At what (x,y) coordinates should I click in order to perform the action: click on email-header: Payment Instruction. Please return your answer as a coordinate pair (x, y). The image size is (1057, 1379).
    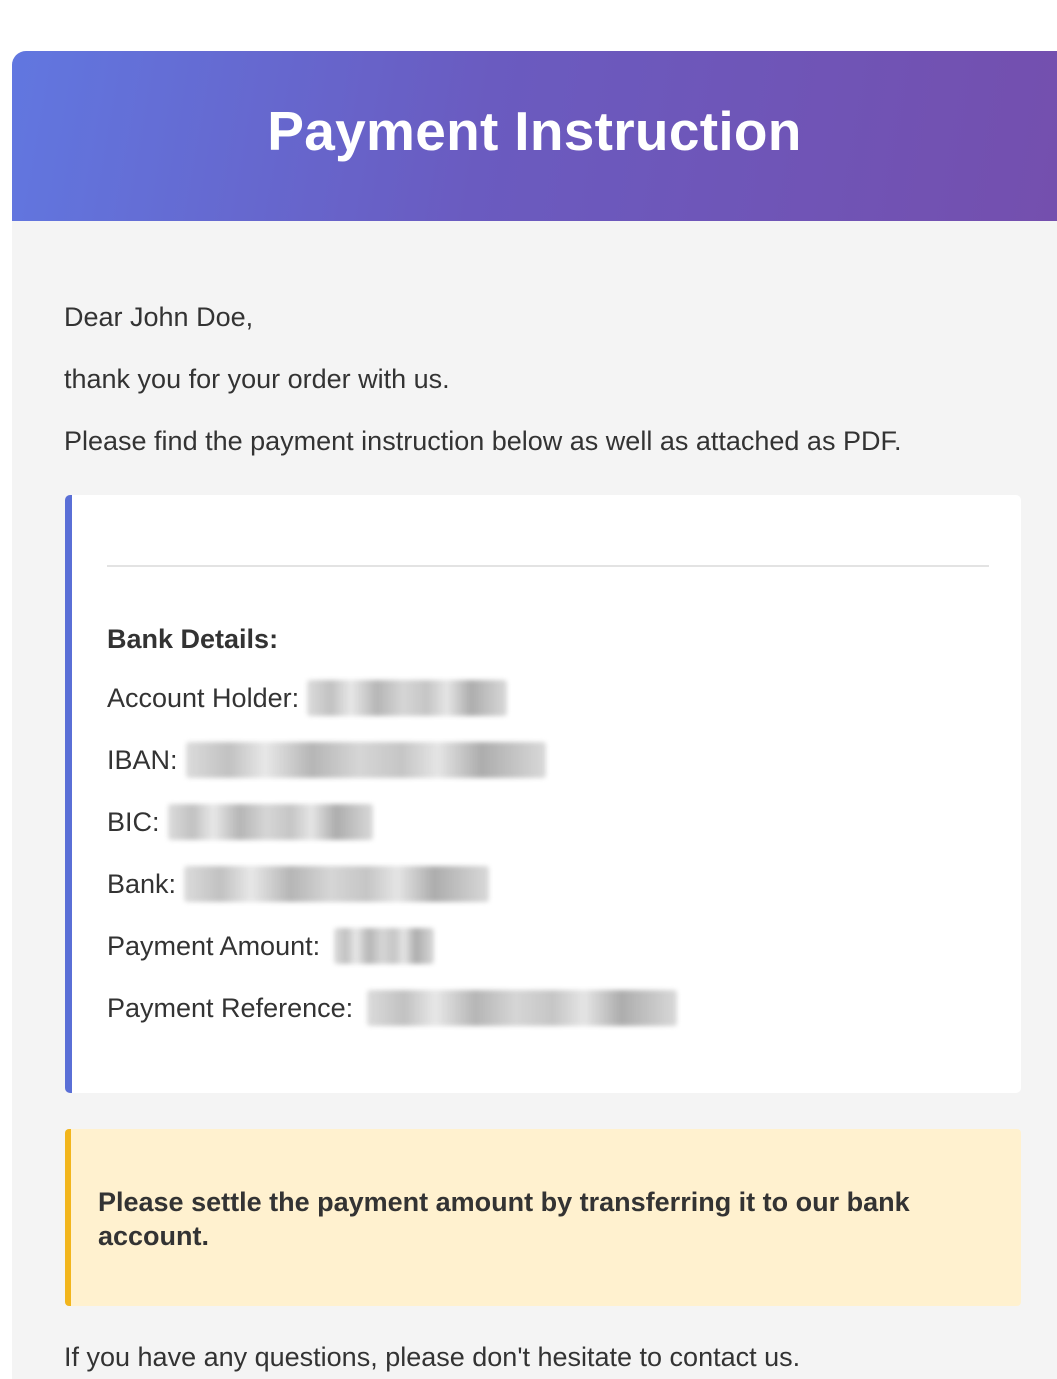
    Looking at the image, I should click on (534, 136).